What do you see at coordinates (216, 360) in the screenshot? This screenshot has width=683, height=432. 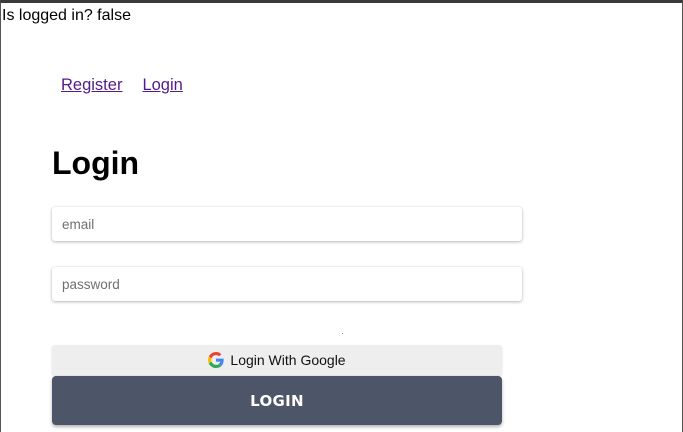 I see `google-g-icon` at bounding box center [216, 360].